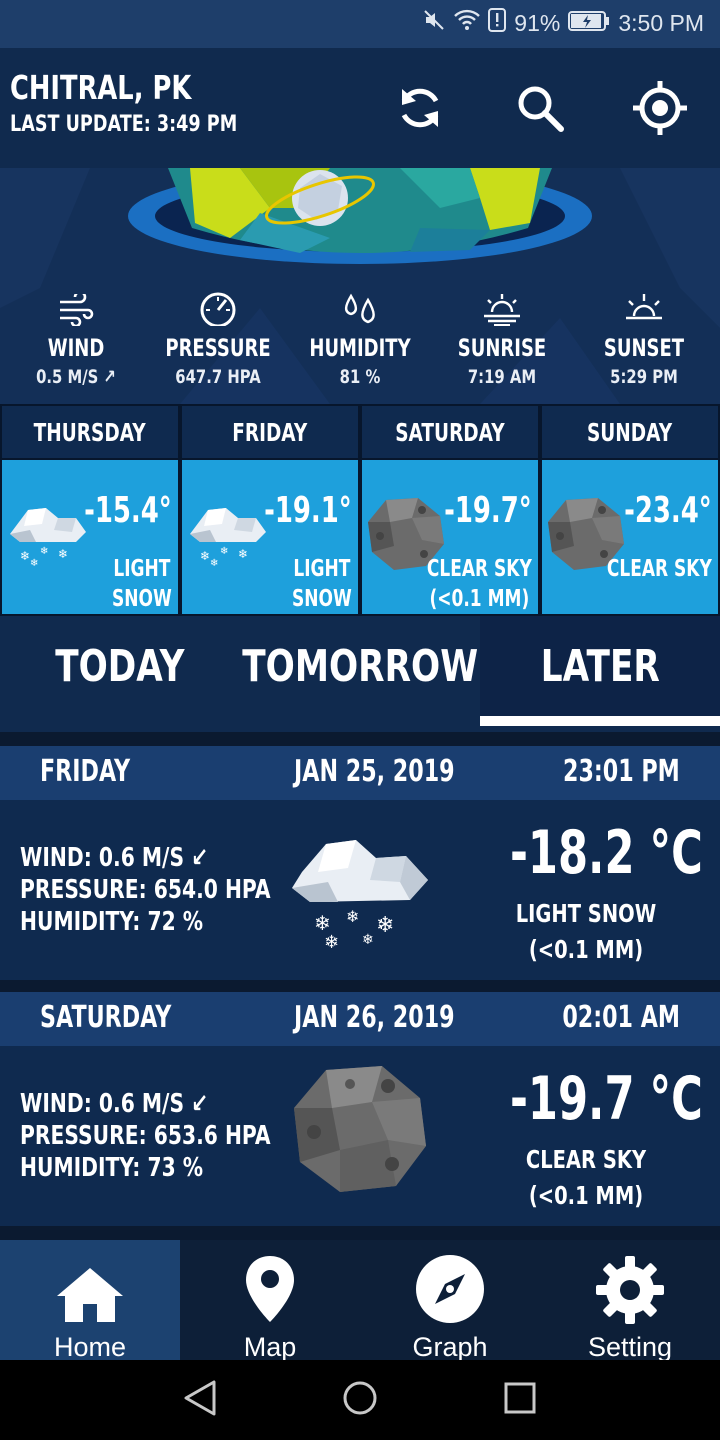  I want to click on day-temp: -19.7°, so click(488, 510).